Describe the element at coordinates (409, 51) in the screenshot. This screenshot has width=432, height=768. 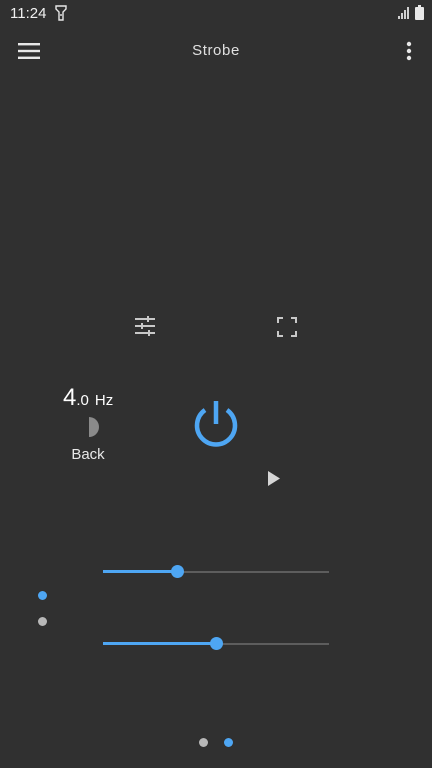
I see `overflow-menu-icon` at that location.